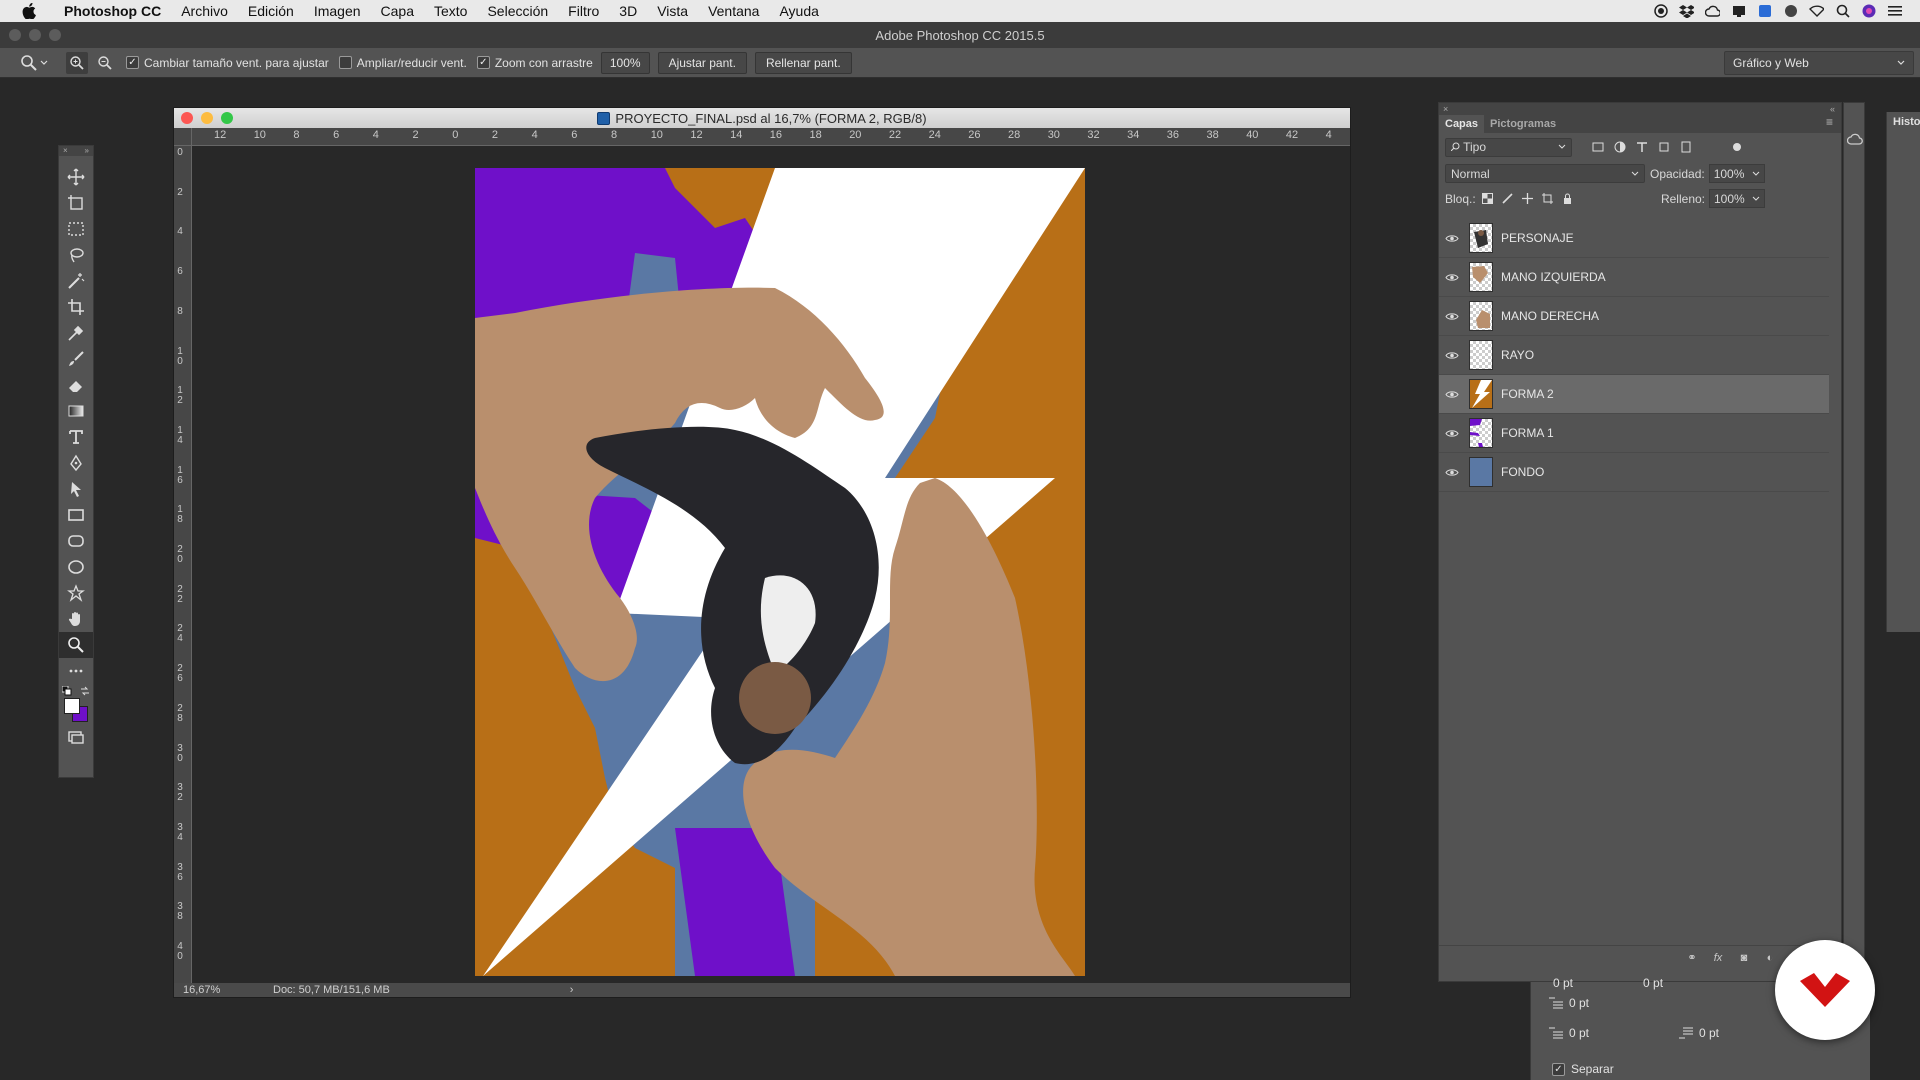 This screenshot has height=1080, width=1920. Describe the element at coordinates (76, 307) in the screenshot. I see `crop-tool` at that location.